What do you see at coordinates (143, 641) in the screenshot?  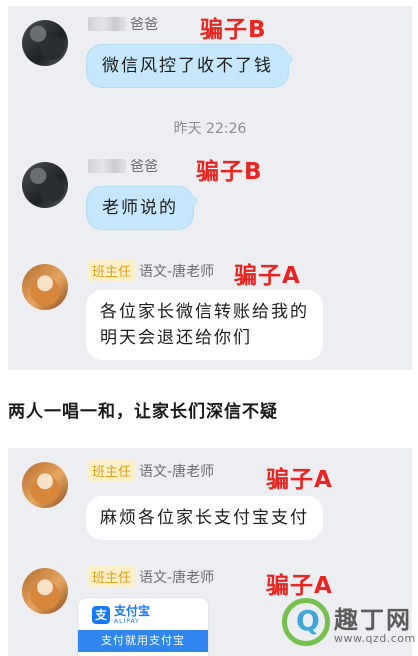 I see `alipay-banner: 支付就用支付宝` at bounding box center [143, 641].